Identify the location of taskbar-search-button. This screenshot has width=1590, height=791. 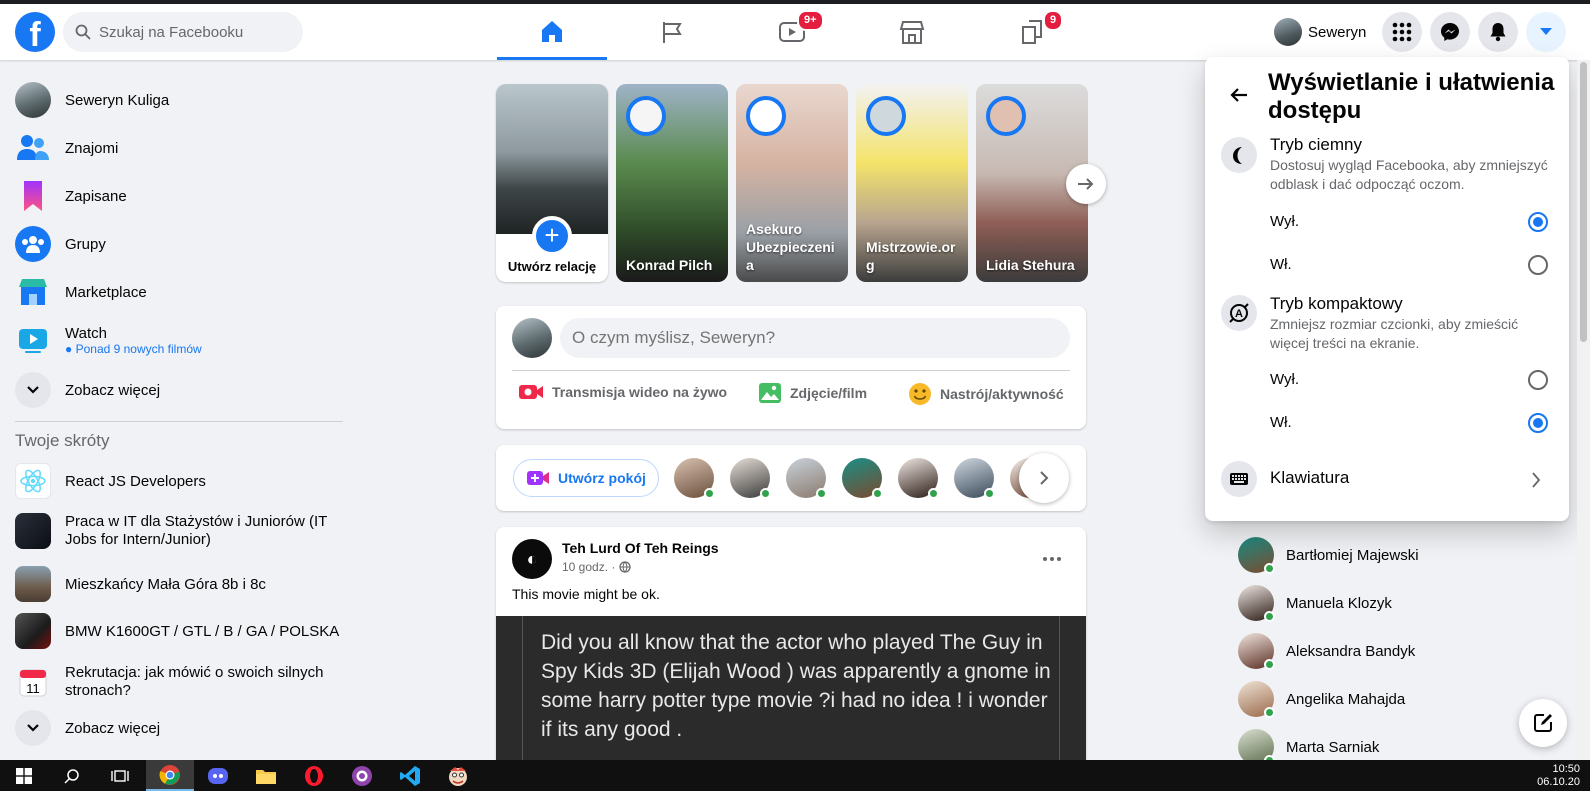
(72, 775).